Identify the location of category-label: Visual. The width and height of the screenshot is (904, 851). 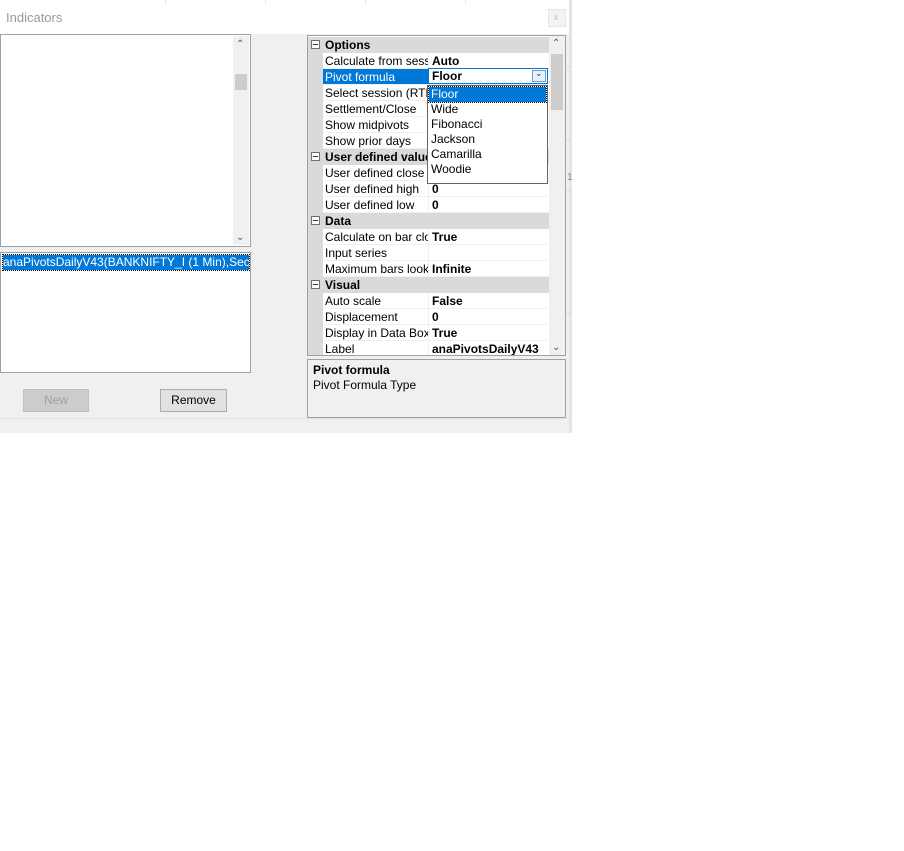
(343, 285).